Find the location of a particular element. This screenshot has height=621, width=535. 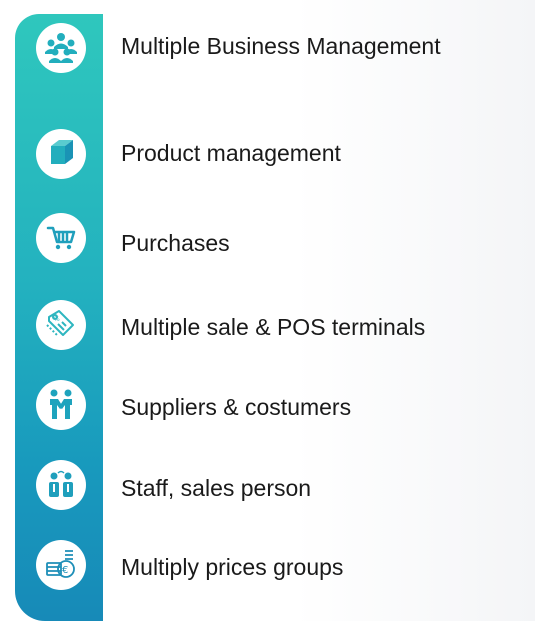

feature-label: Purchases is located at coordinates (175, 243).